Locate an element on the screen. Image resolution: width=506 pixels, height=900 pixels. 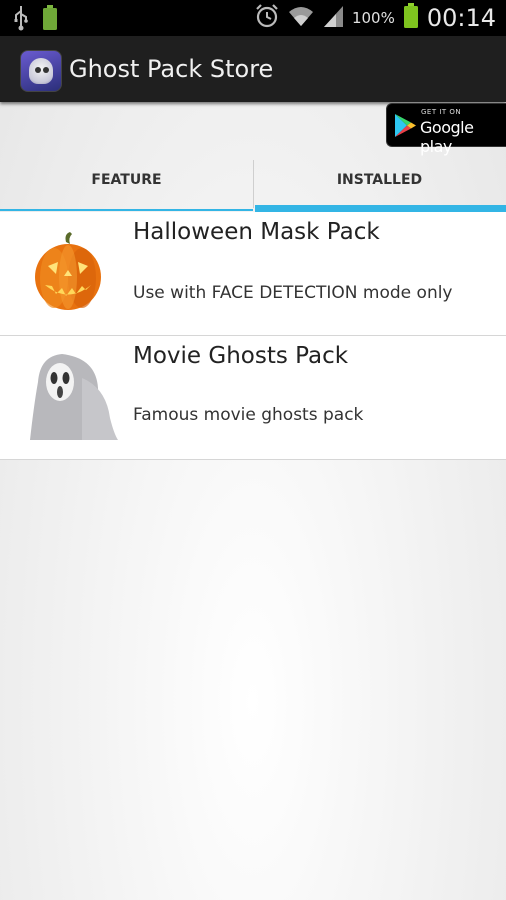
action-bar: Ghost Pack Store is located at coordinates (253, 69).